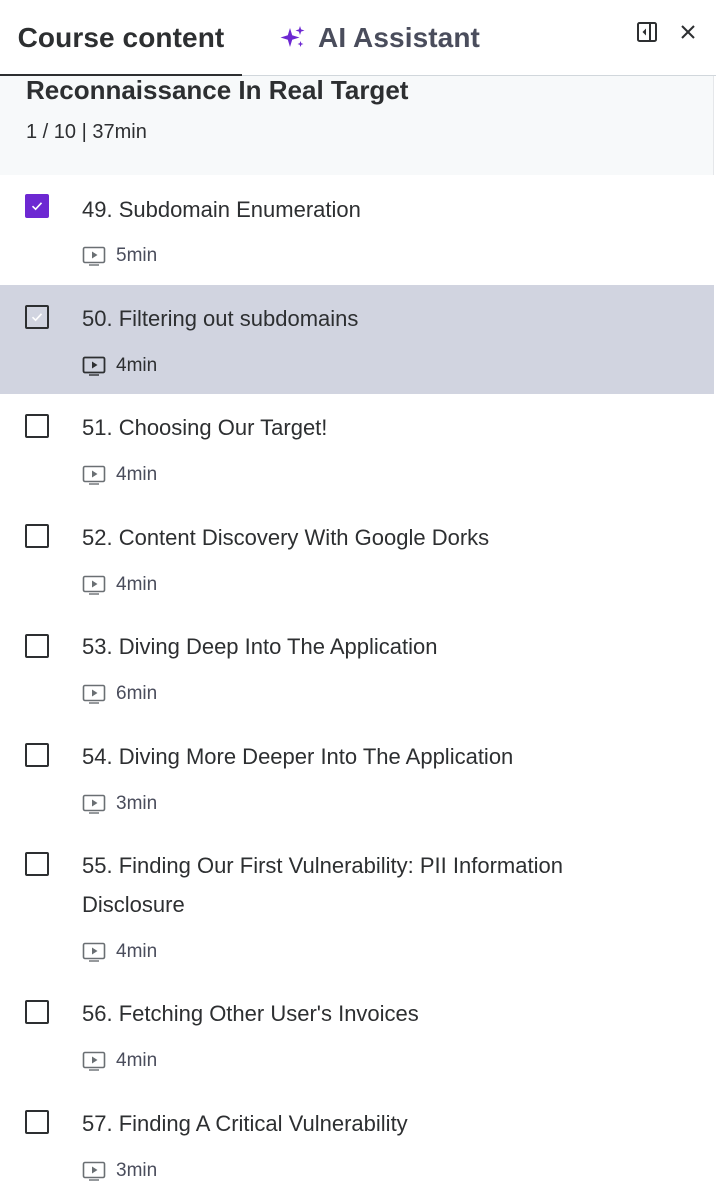 The height and width of the screenshot is (1200, 716). What do you see at coordinates (357, 339) in the screenshot?
I see `lecture-item-current: 50. Filtering out subdomains 4min` at bounding box center [357, 339].